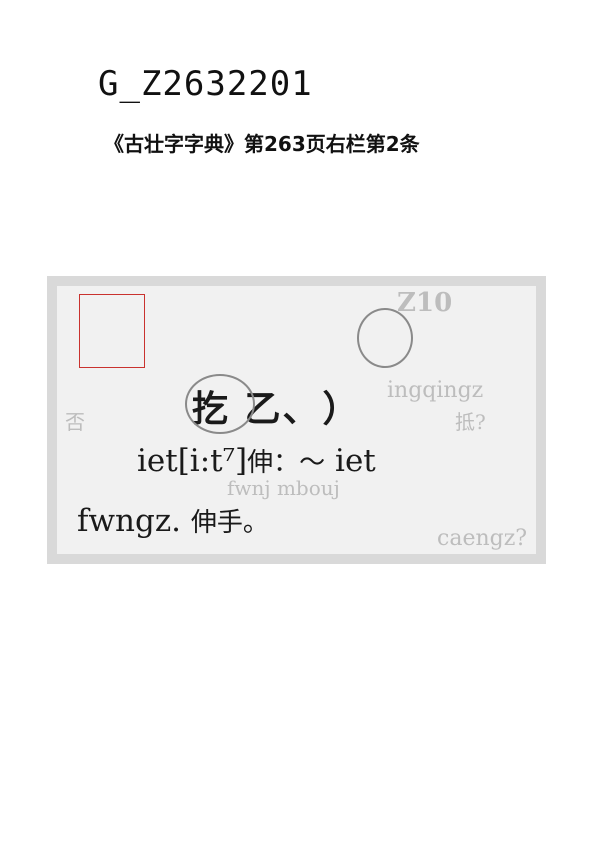 This screenshot has width=595, height=842. I want to click on bleed-text: fwnj mbouj, so click(283, 488).